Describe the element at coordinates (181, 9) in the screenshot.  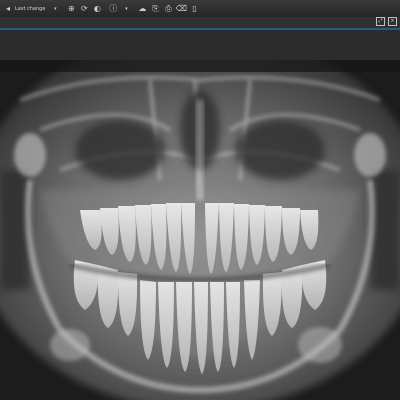
I see `trash-icon: ⌫` at that location.